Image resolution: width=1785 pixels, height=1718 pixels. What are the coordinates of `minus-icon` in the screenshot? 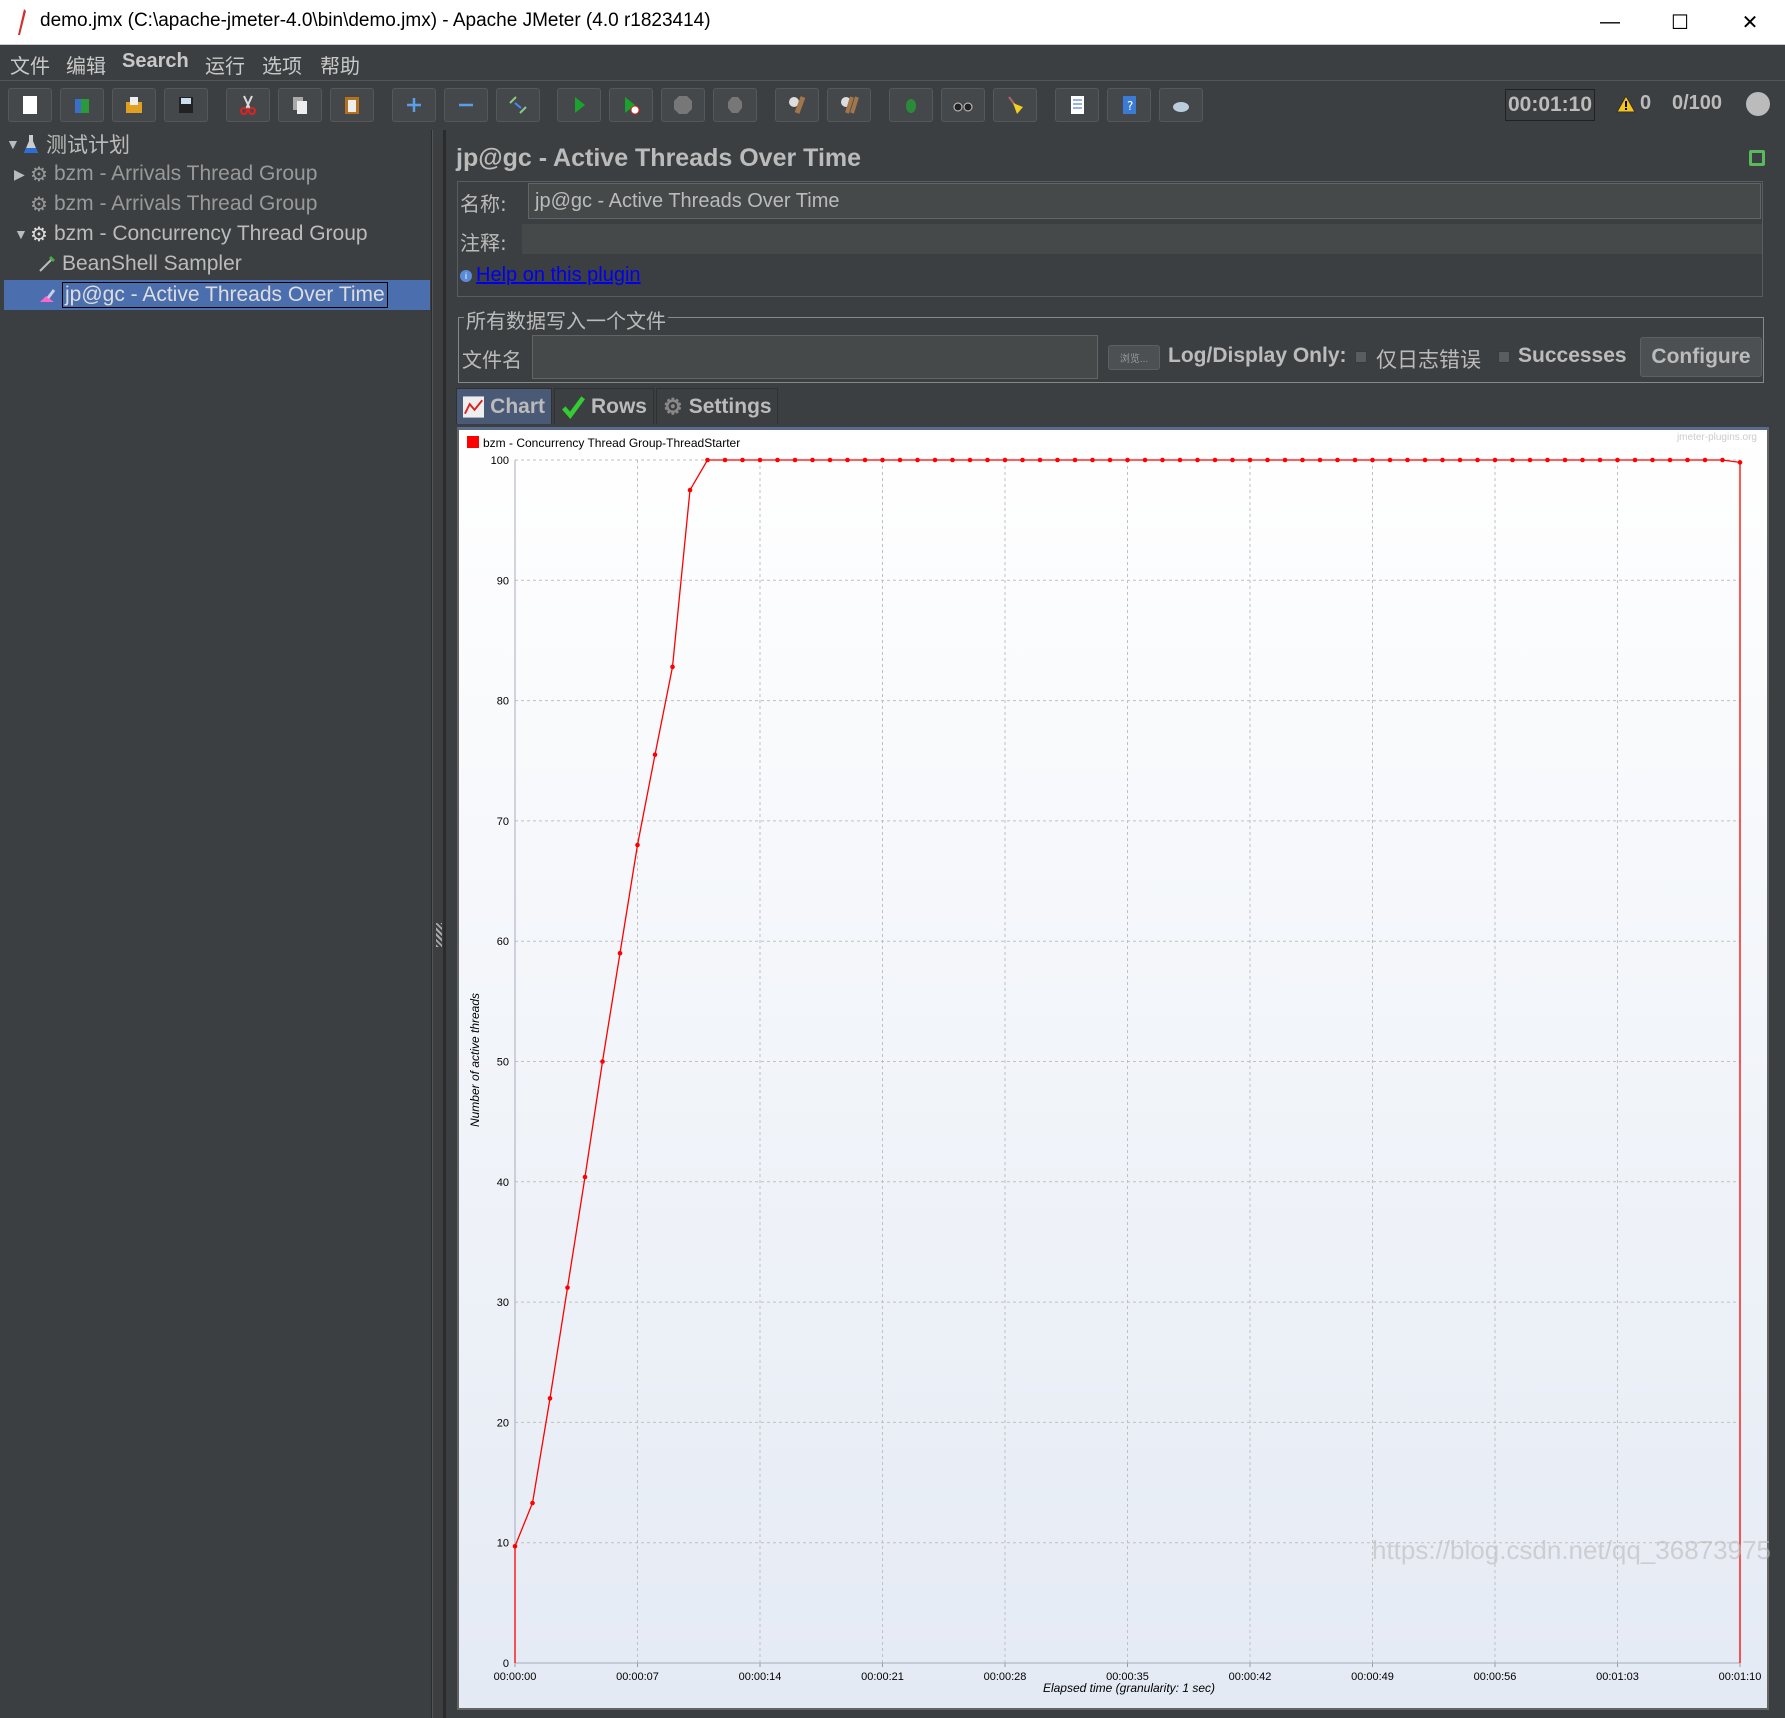 It's located at (466, 105).